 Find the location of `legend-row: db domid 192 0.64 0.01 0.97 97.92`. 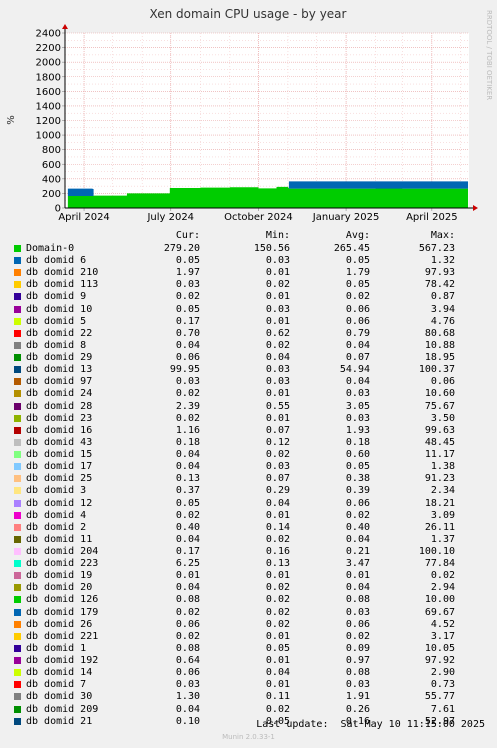

legend-row: db domid 192 0.64 0.01 0.97 97.92 is located at coordinates (248, 661).